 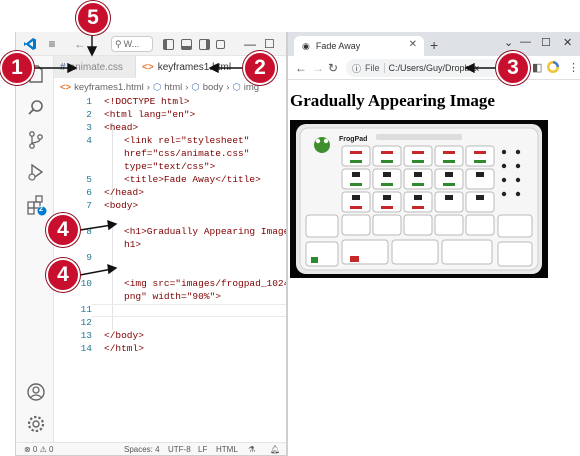 What do you see at coordinates (260, 68) in the screenshot?
I see `callout-badge-2: 2` at bounding box center [260, 68].